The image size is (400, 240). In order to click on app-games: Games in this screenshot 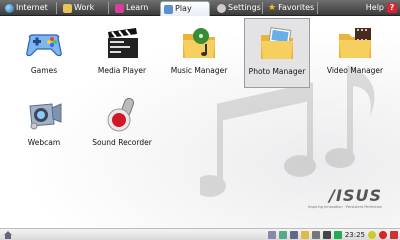, I will do `click(44, 53)`.